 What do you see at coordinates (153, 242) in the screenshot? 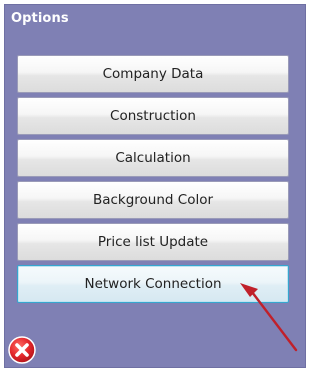
I see `price-list-update-button: Price list Update` at bounding box center [153, 242].